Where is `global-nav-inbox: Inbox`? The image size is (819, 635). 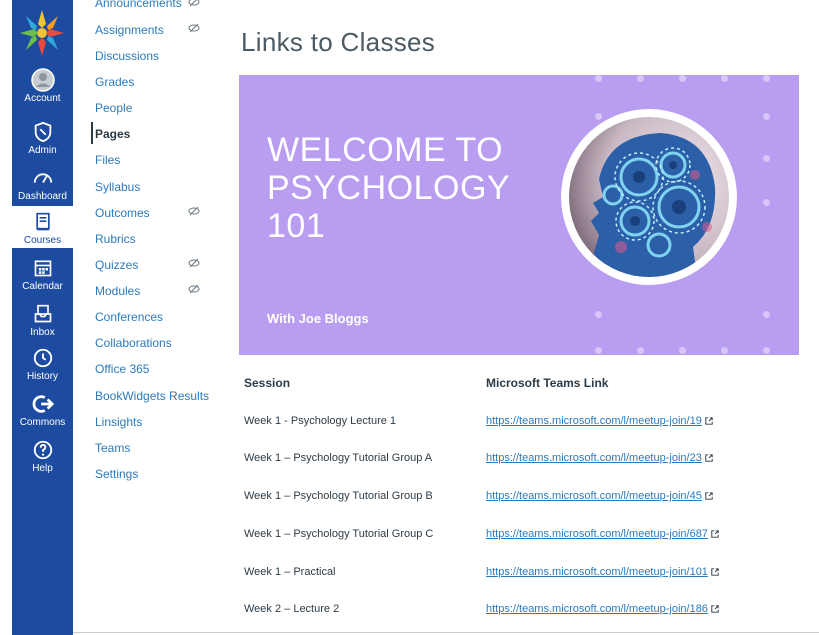 global-nav-inbox: Inbox is located at coordinates (42, 324).